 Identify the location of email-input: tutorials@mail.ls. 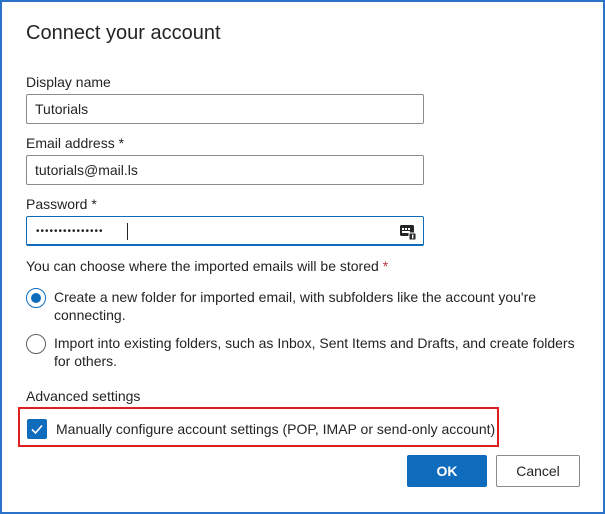
(225, 170).